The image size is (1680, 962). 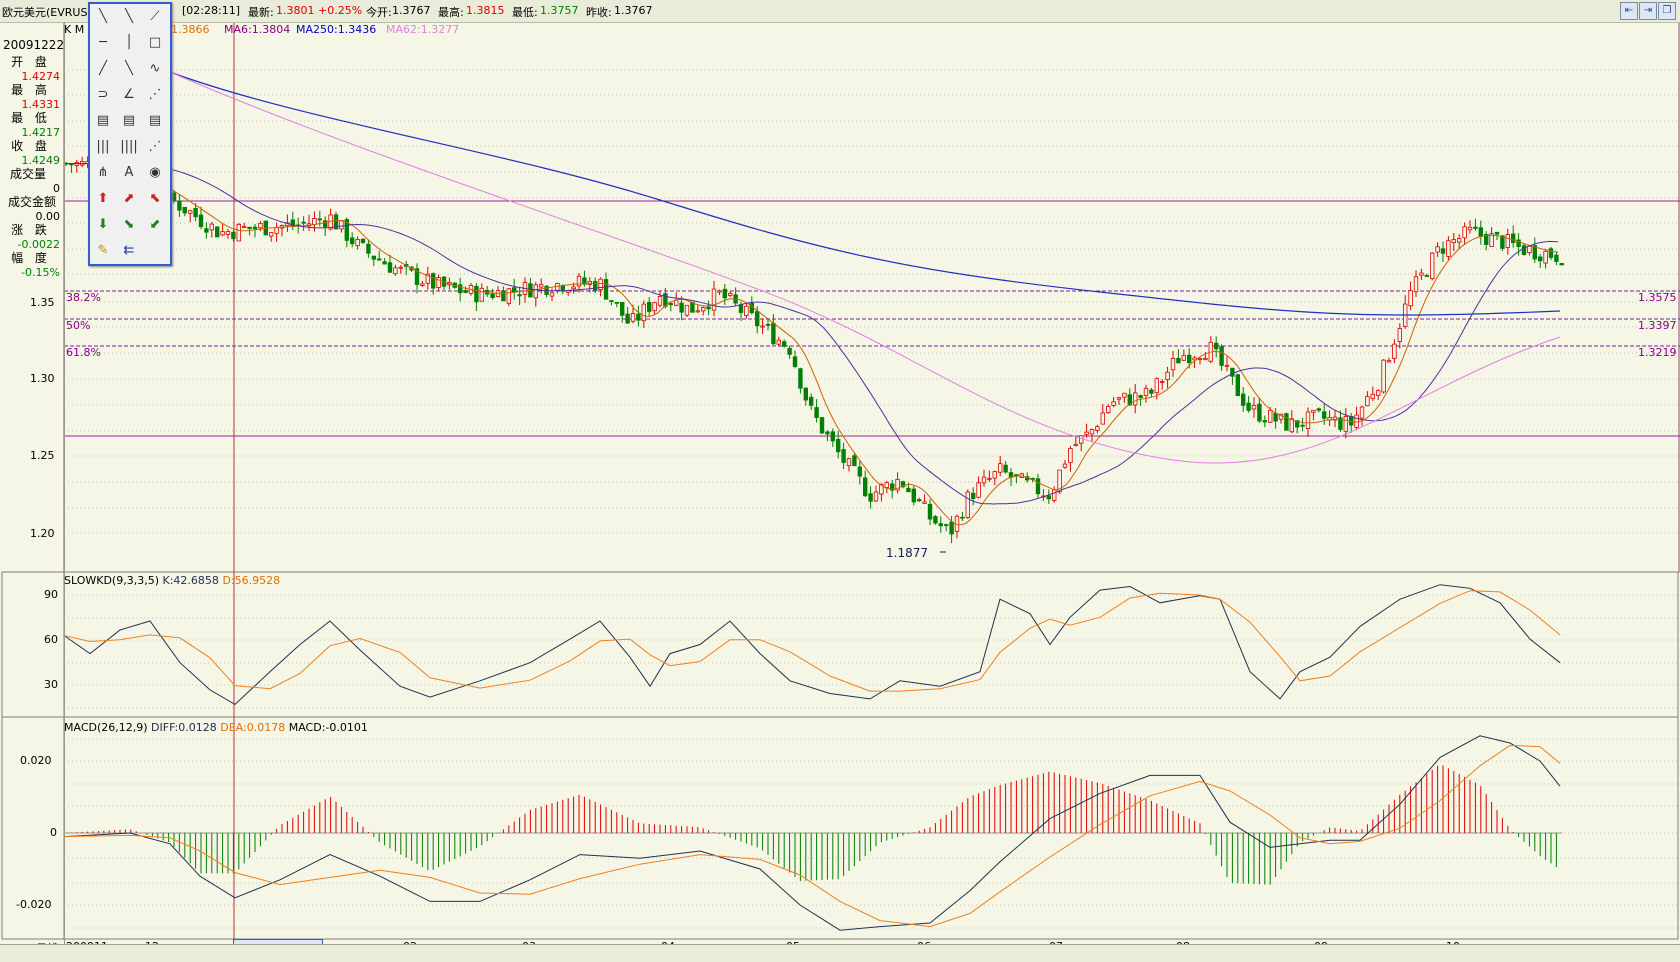 I want to click on text-tool-icon: A, so click(x=129, y=173).